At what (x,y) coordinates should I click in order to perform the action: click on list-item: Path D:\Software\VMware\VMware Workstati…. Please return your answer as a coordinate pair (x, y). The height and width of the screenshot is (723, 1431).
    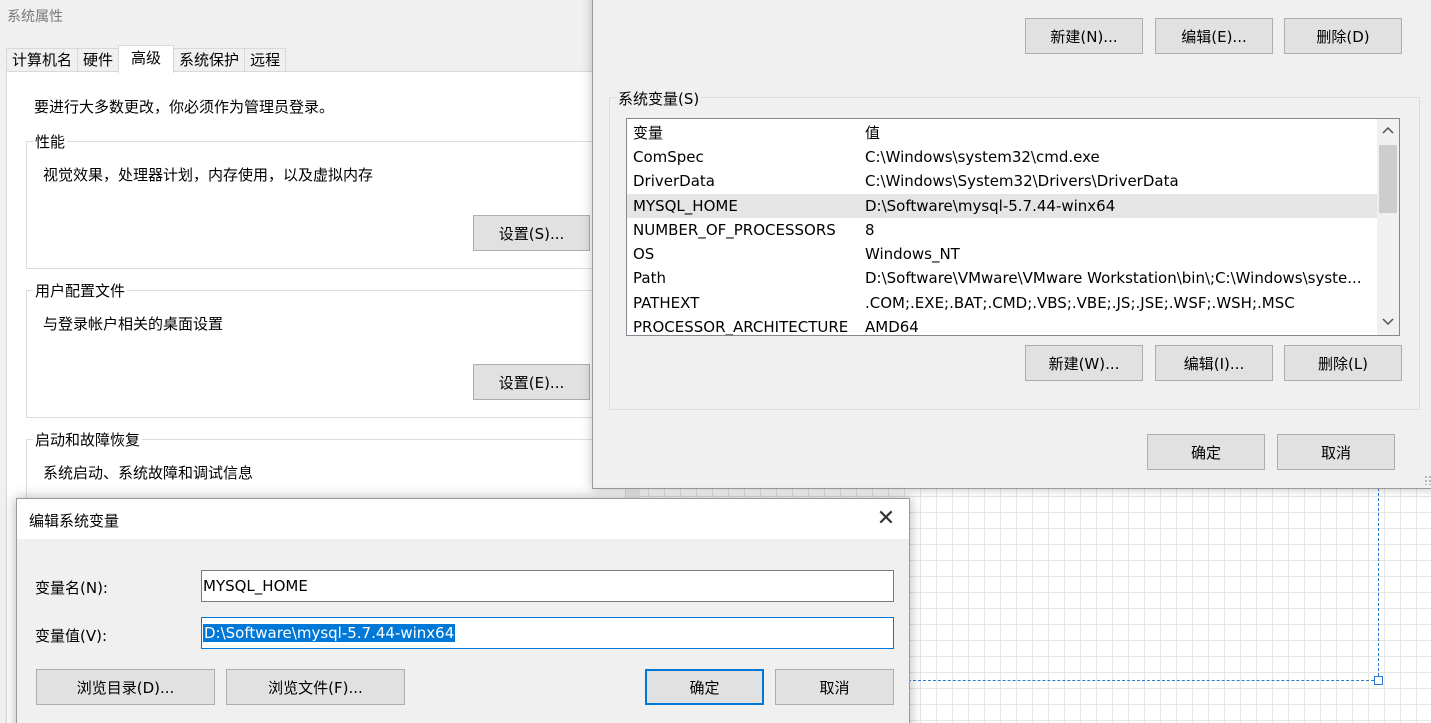
    Looking at the image, I should click on (1003, 278).